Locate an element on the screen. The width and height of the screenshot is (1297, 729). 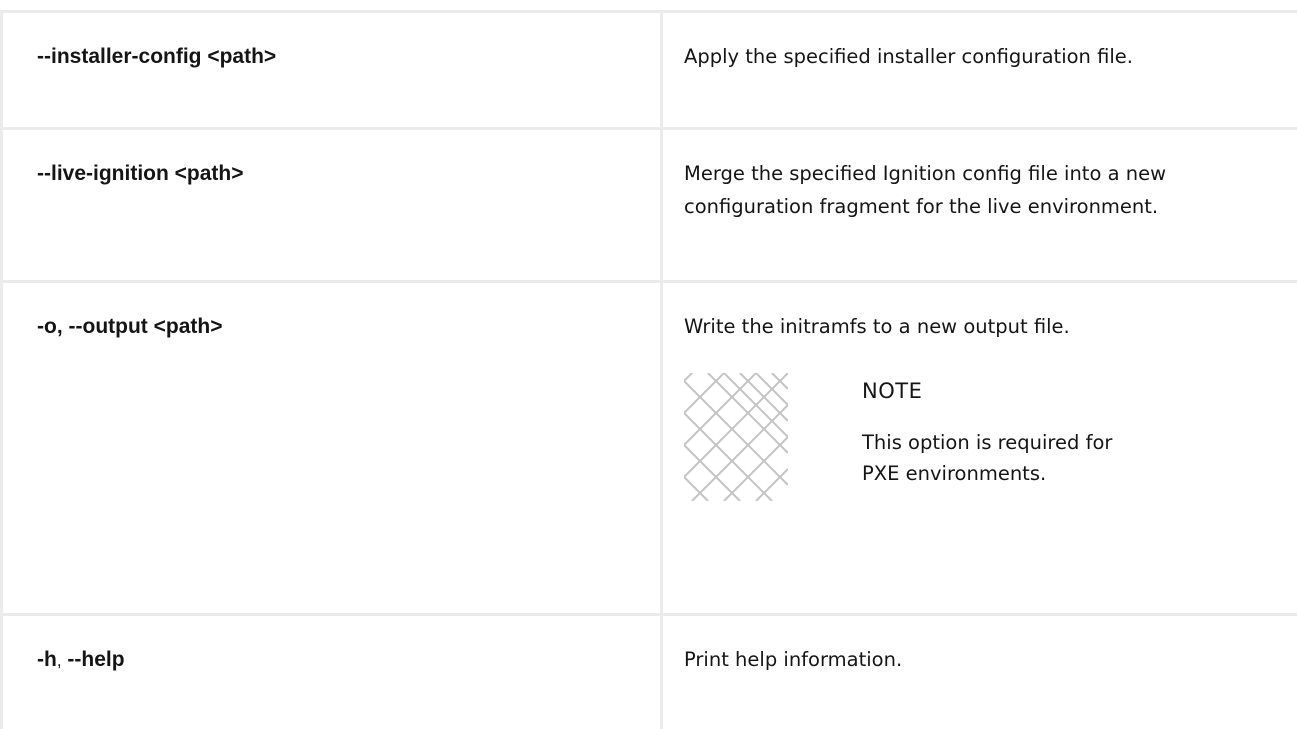
option-installer-config: --installer-config <path> is located at coordinates (156, 56).